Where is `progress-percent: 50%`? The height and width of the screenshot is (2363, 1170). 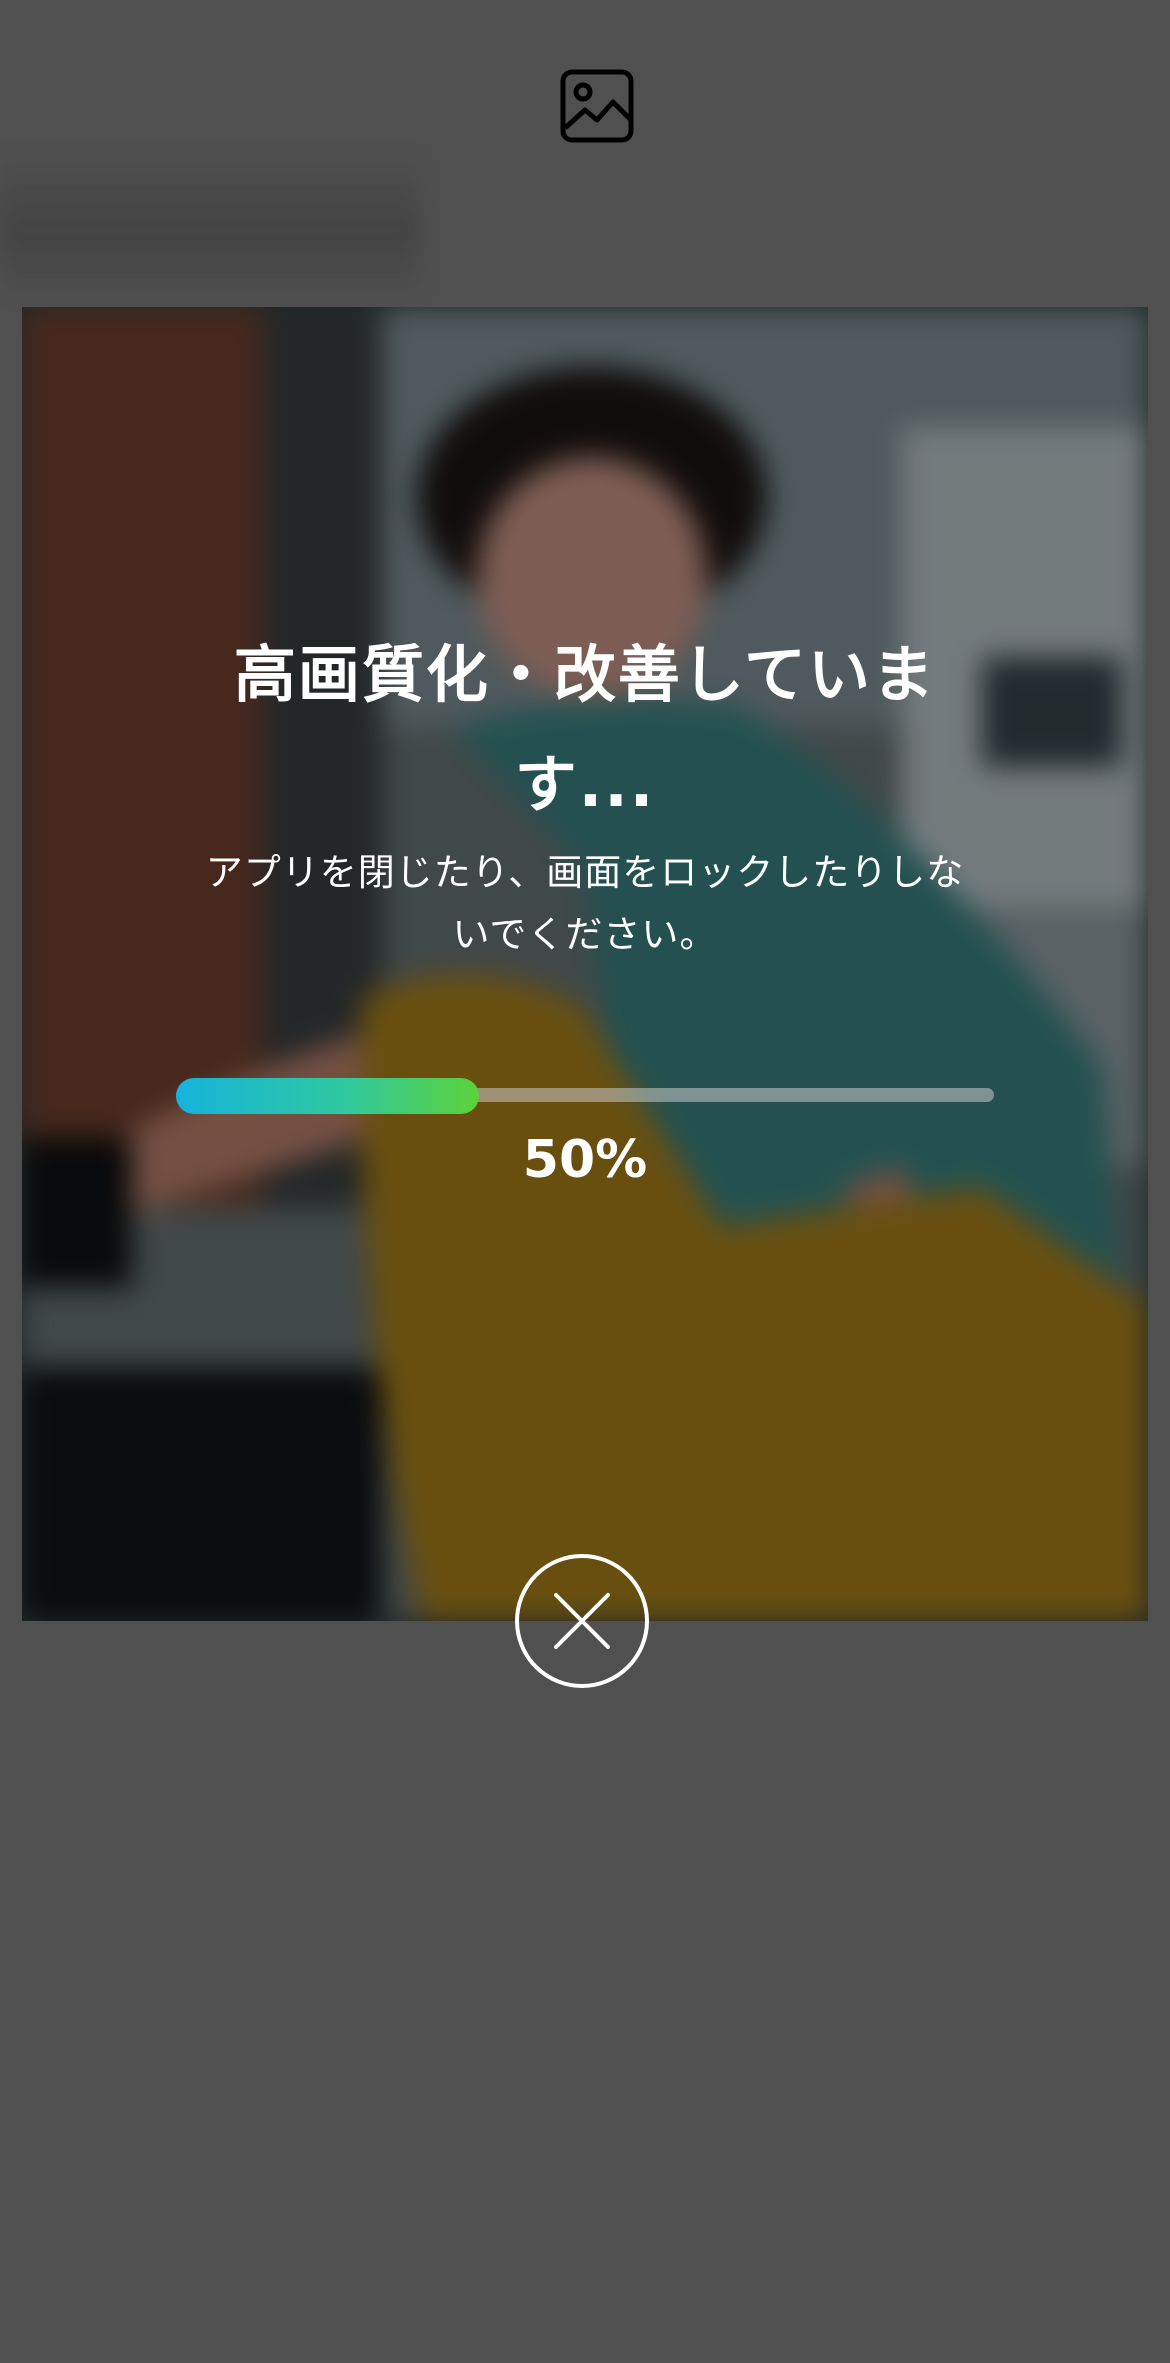 progress-percent: 50% is located at coordinates (585, 1160).